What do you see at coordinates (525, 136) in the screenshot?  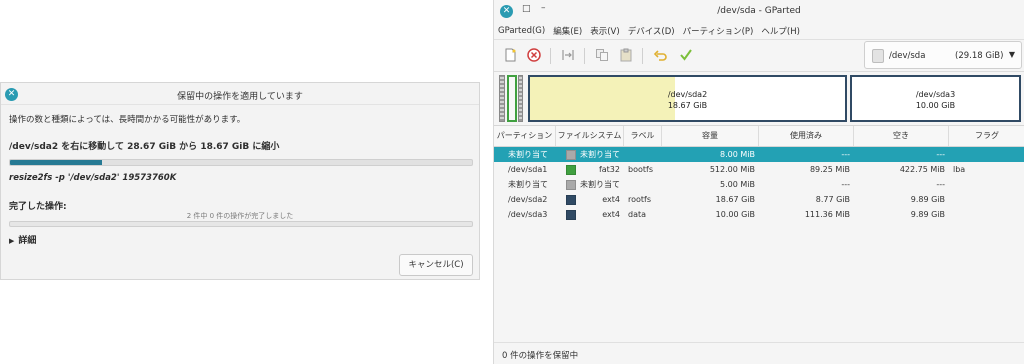 I see `column-partition: パーティション` at bounding box center [525, 136].